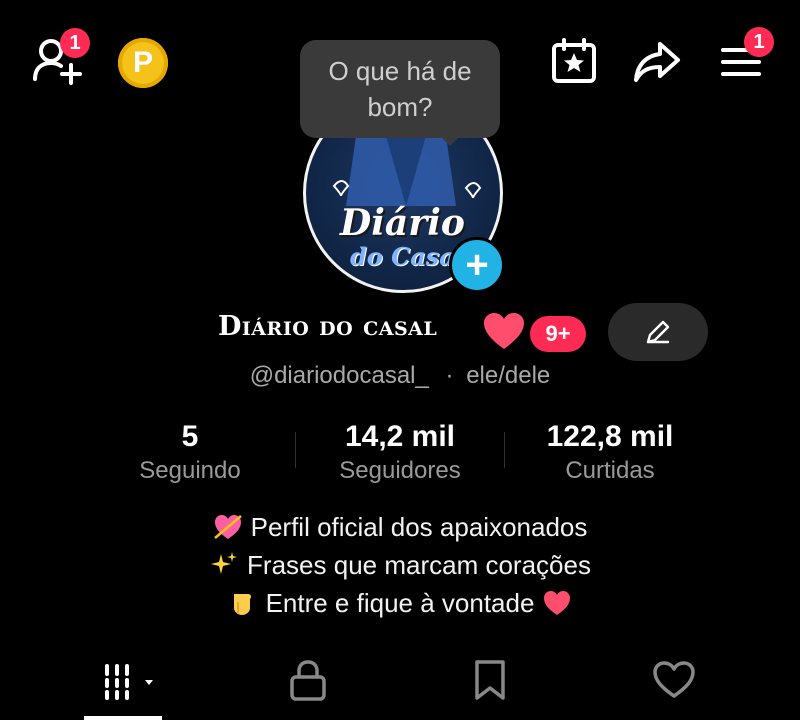 Image resolution: width=800 pixels, height=720 pixels. I want to click on calendar-button, so click(574, 61).